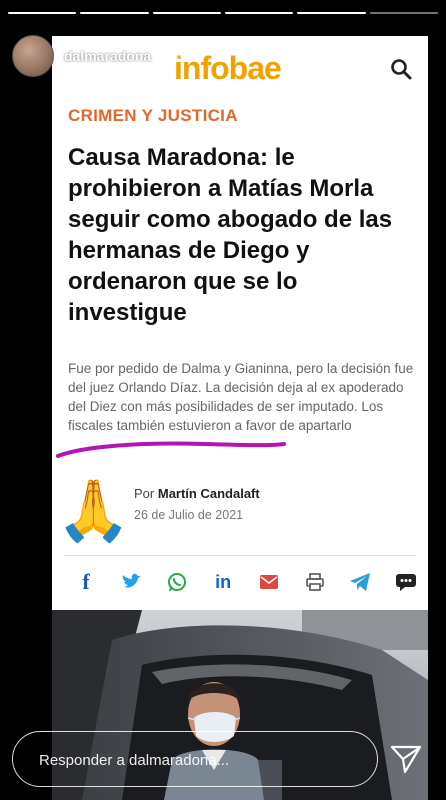 The image size is (446, 800). Describe the element at coordinates (225, 56) in the screenshot. I see `story-header: dalmaradona 1 h •••` at that location.